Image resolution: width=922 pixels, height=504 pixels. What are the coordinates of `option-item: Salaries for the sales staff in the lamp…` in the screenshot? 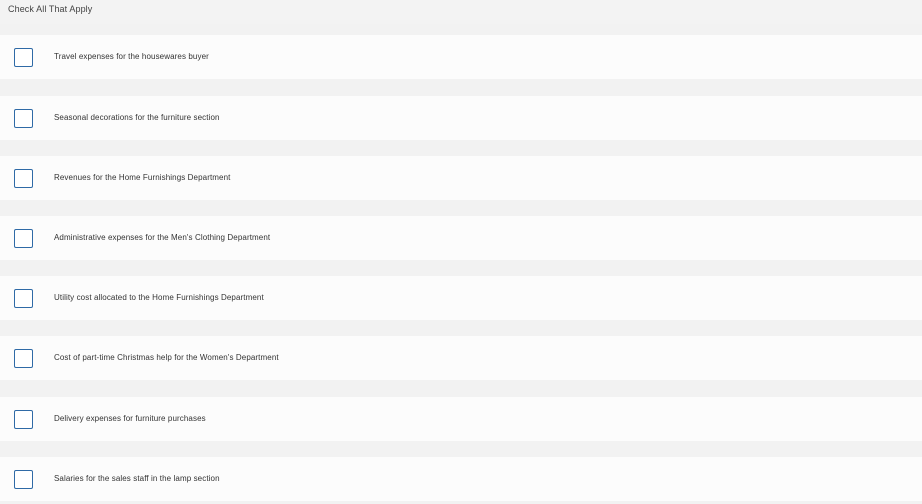 It's located at (461, 479).